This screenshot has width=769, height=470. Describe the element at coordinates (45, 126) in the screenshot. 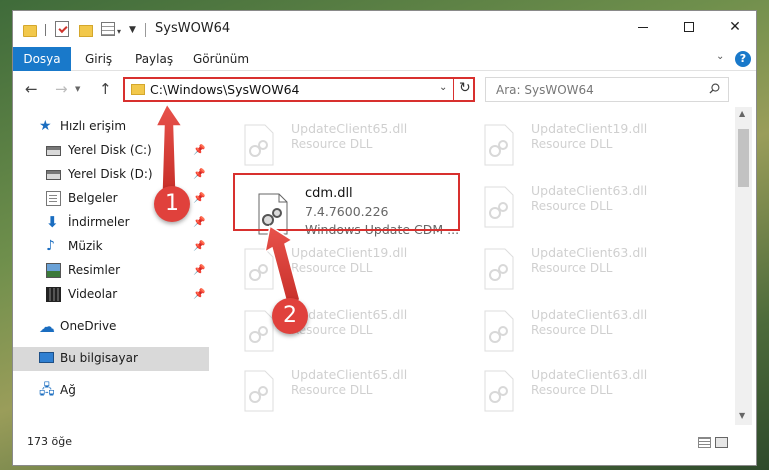

I see `star-icon: ★` at that location.